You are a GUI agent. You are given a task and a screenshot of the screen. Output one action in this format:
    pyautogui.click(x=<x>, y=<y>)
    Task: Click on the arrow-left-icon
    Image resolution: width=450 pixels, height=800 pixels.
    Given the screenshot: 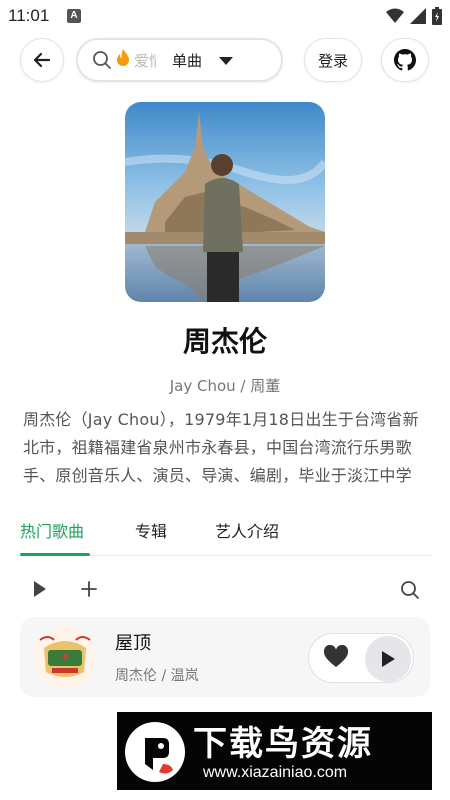 What is the action you would take?
    pyautogui.click(x=42, y=60)
    